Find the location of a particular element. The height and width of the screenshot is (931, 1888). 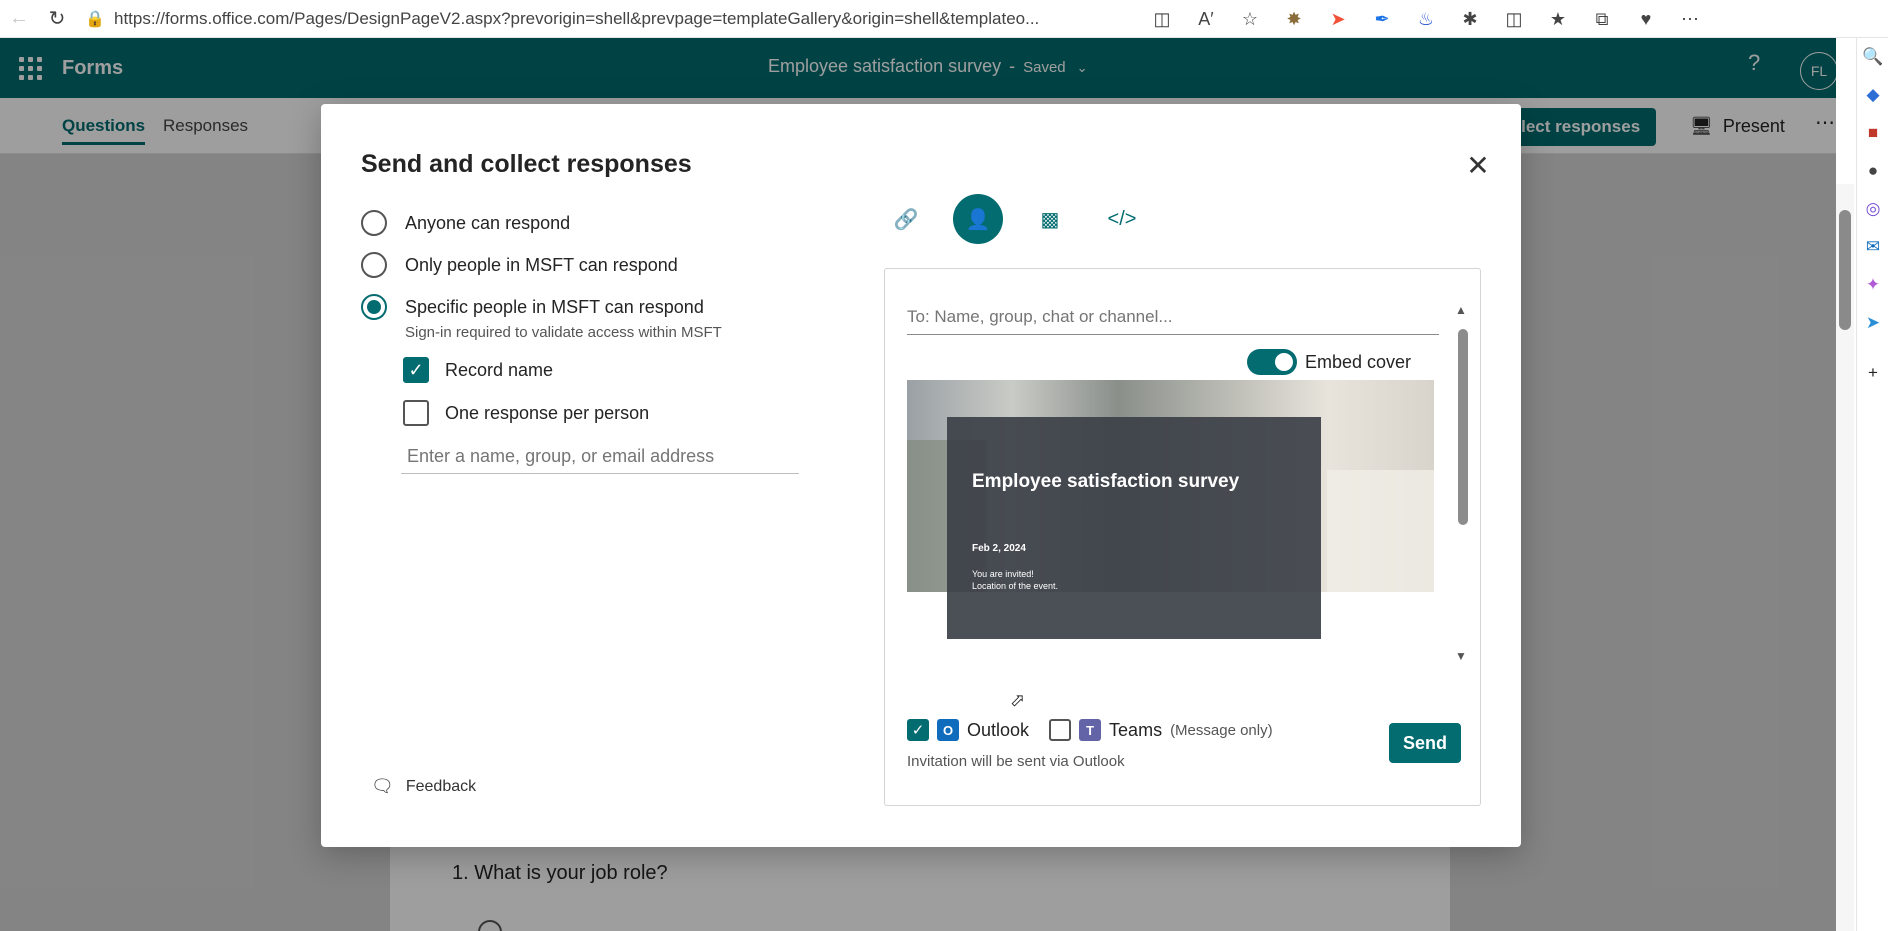

extension-bug-icon: ✸ is located at coordinates (1294, 19).